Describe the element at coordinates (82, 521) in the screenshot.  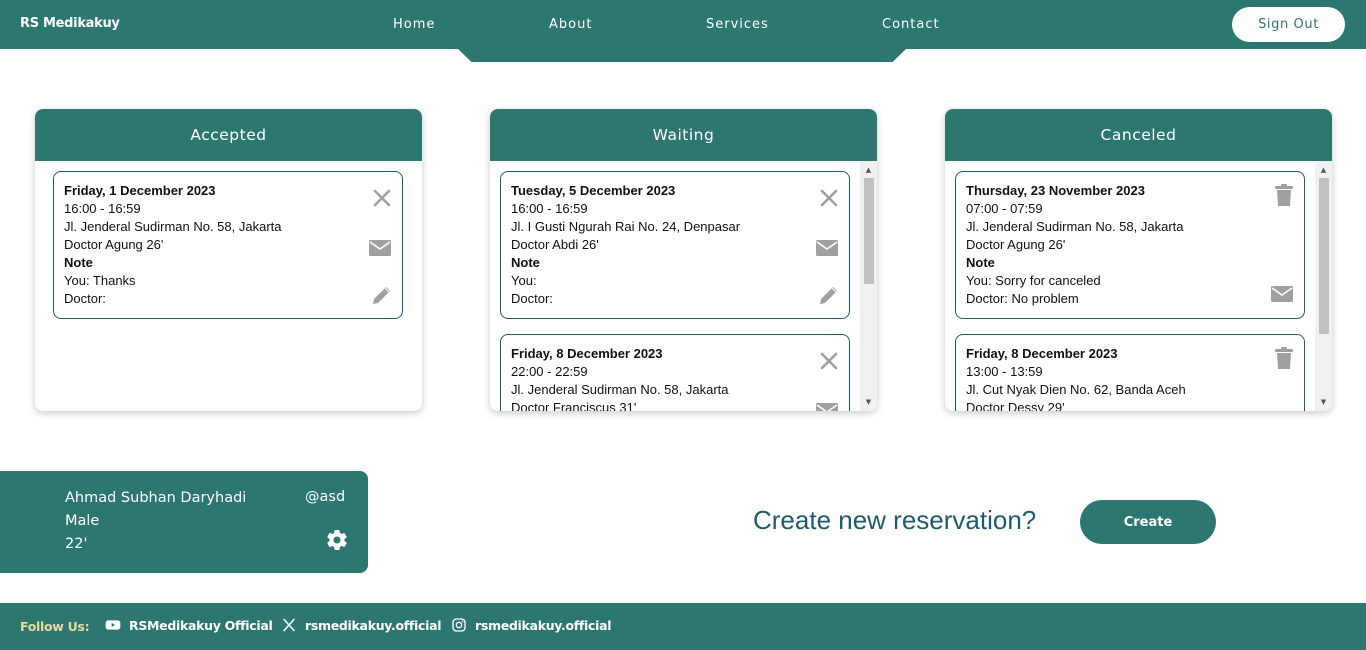
I see `profile-gender: Male` at that location.